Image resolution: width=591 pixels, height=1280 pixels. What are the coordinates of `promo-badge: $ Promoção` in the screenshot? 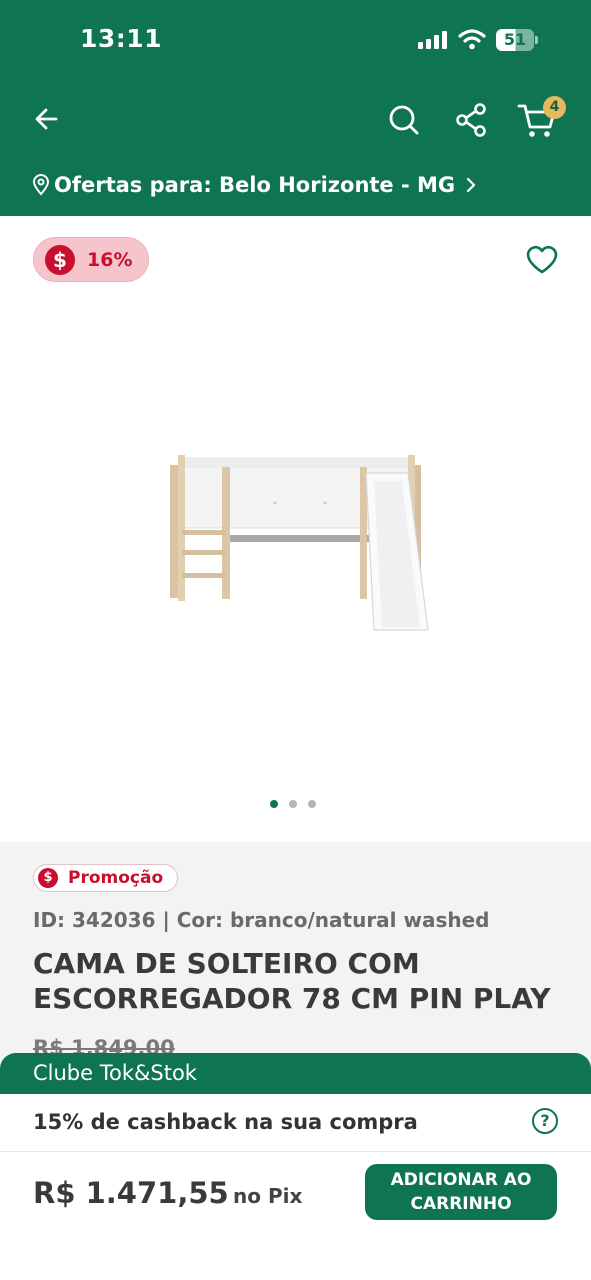 It's located at (105, 878).